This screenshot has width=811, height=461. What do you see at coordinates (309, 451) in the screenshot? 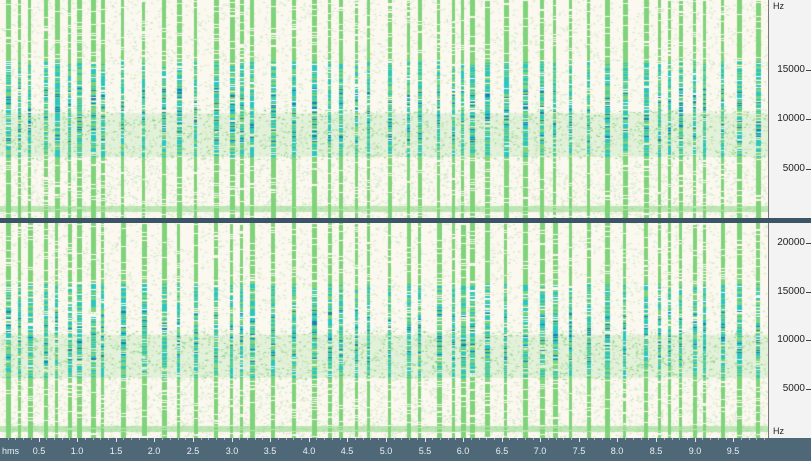
I see `time-tick-label: 4.0` at bounding box center [309, 451].